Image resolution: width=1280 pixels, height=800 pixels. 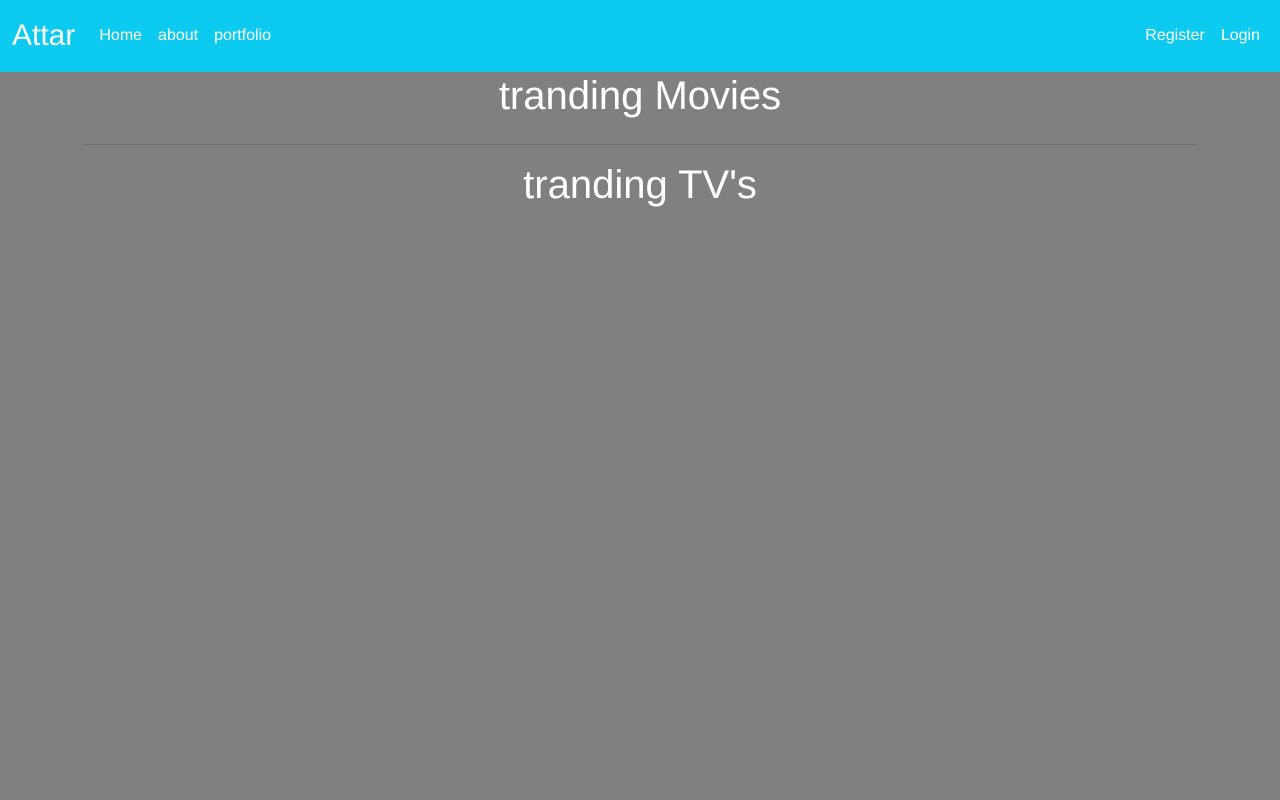 I want to click on nav-link-about: about, so click(x=178, y=36).